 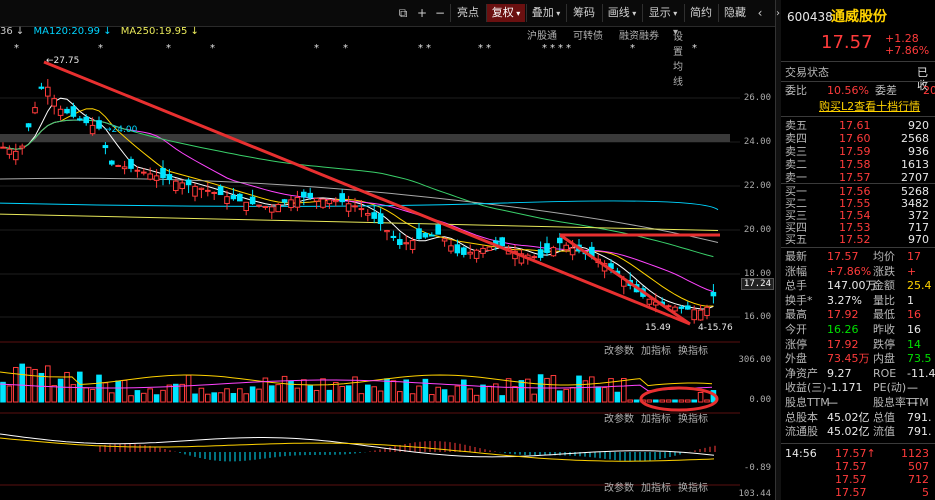 What do you see at coordinates (656, 350) in the screenshot?
I see `vol-add-indicator: 加指标` at bounding box center [656, 350].